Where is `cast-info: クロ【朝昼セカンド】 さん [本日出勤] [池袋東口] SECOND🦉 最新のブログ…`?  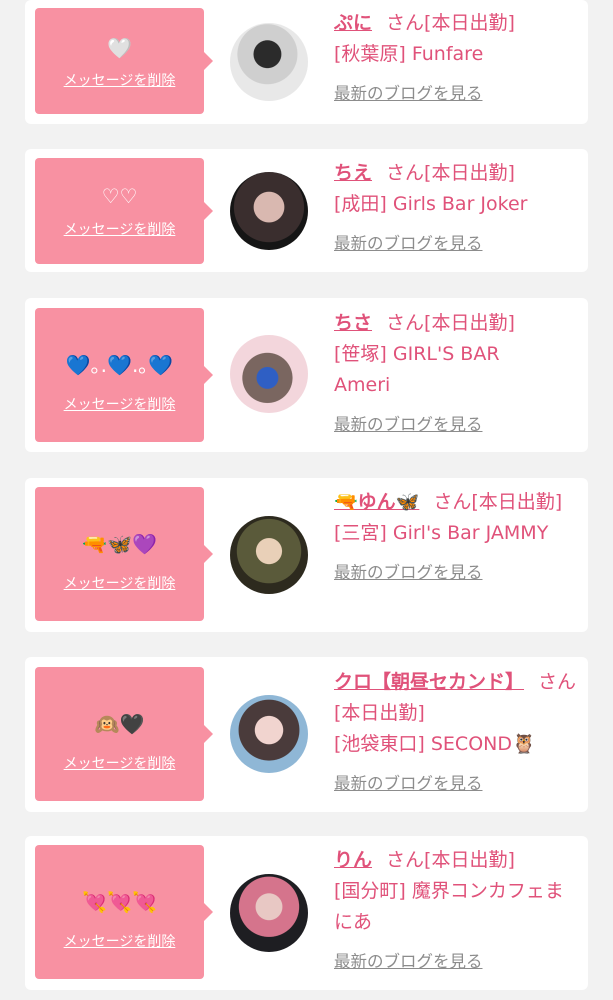 cast-info: クロ【朝昼セカンド】 さん [本日出勤] [池袋東口] SECOND🦉 最新のブログ… is located at coordinates (456, 733).